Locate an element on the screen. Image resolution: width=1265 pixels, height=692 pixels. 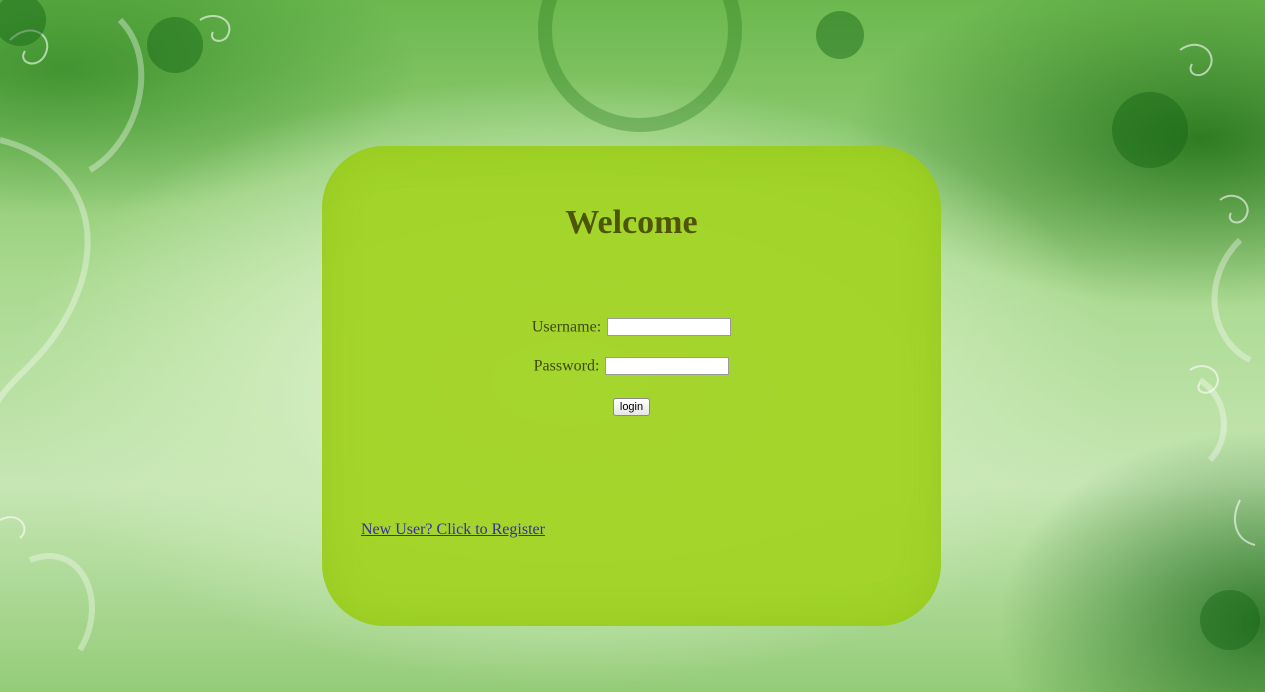
login-button: login is located at coordinates (631, 407).